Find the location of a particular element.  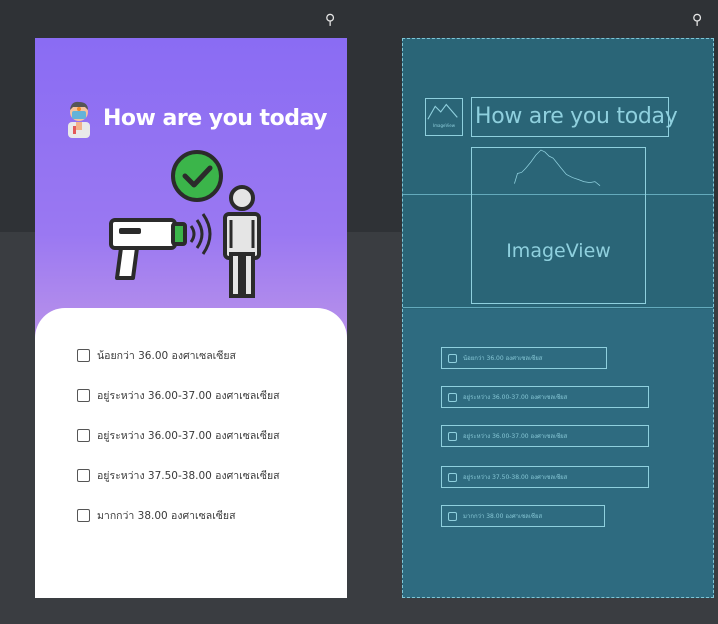

option-checkbox-outline-3: อยู่ระหว่าง 36.00-37.00 องศาเซลเซียส is located at coordinates (545, 436).